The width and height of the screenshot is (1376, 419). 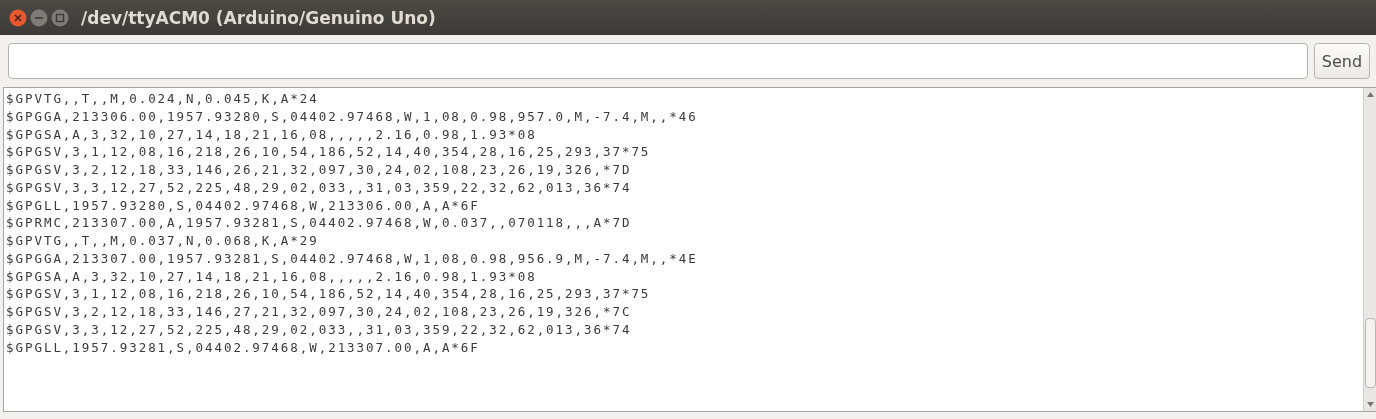 I want to click on scrollbar, so click(x=1369, y=249).